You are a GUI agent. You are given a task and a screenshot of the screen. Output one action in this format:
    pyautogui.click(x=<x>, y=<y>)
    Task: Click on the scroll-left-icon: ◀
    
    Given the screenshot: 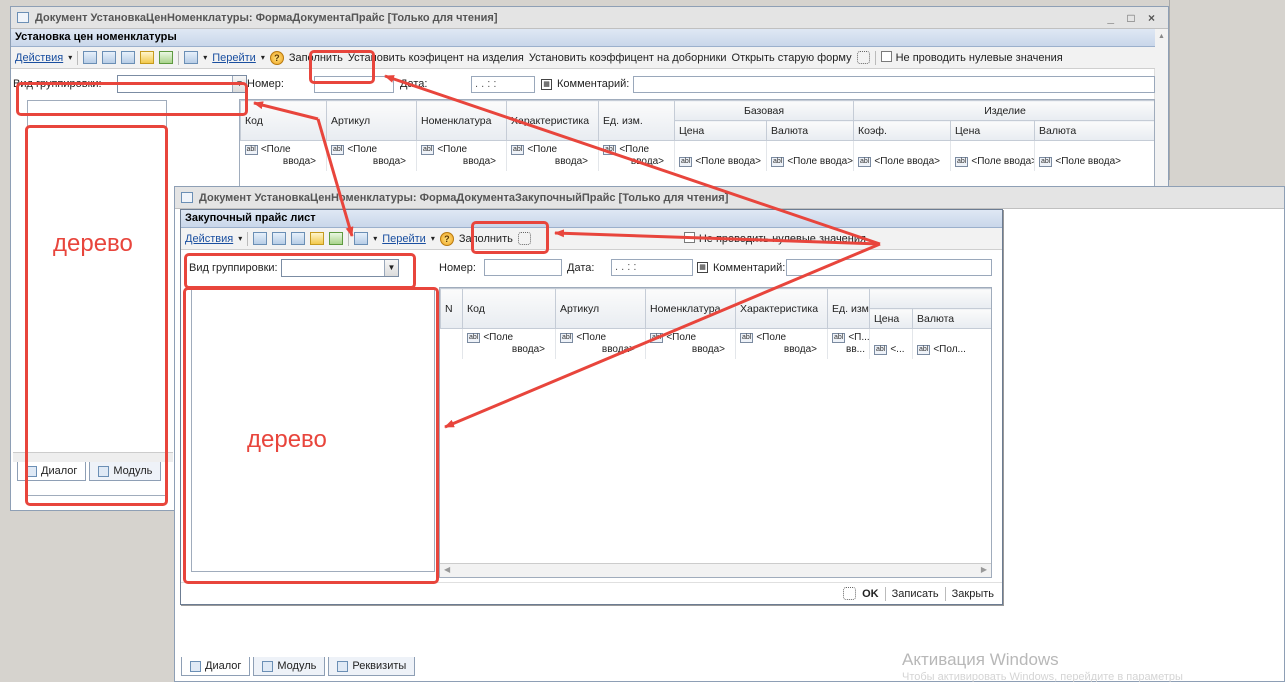 What is the action you would take?
    pyautogui.click(x=447, y=569)
    